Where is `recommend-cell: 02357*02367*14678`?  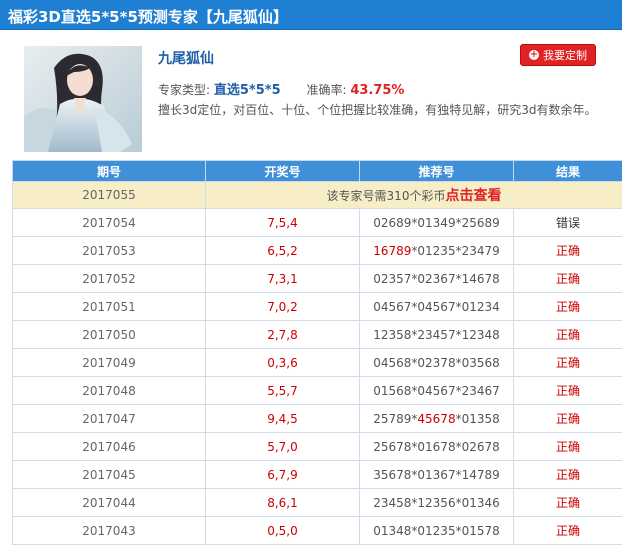 recommend-cell: 02357*02367*14678 is located at coordinates (437, 279).